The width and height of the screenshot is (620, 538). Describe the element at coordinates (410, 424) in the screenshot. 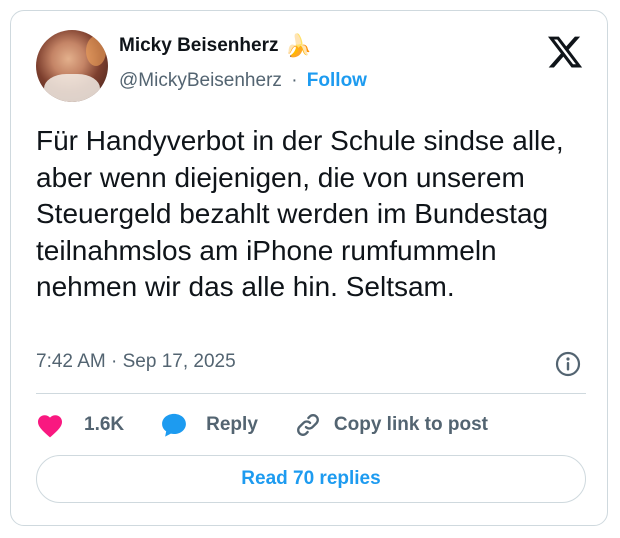

I see `copy-link-label: Copy link to post` at that location.